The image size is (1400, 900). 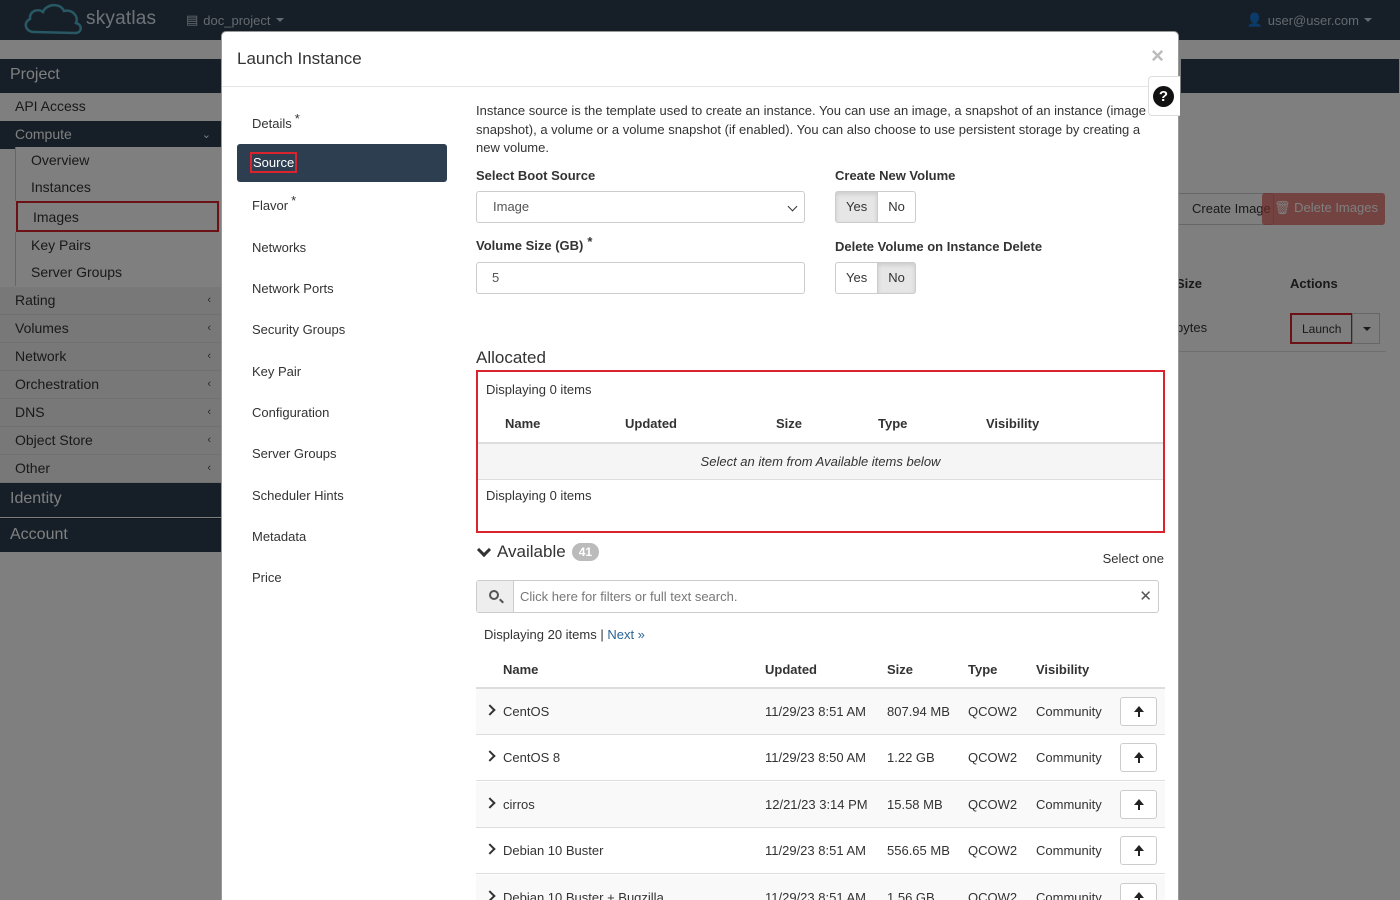 I want to click on wizard-step-source: Source, so click(x=342, y=163).